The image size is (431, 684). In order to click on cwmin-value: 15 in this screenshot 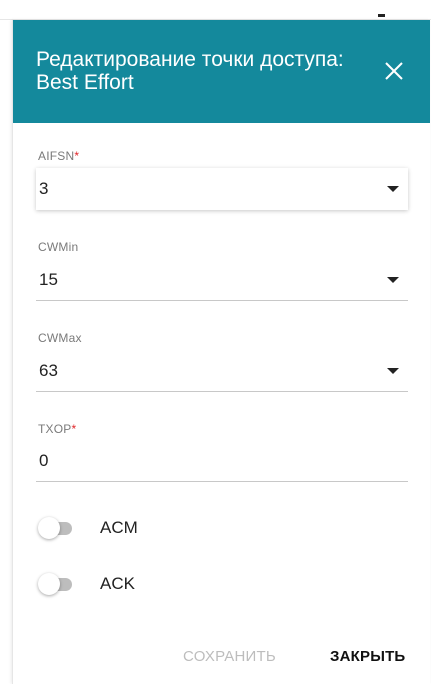, I will do `click(48, 279)`.